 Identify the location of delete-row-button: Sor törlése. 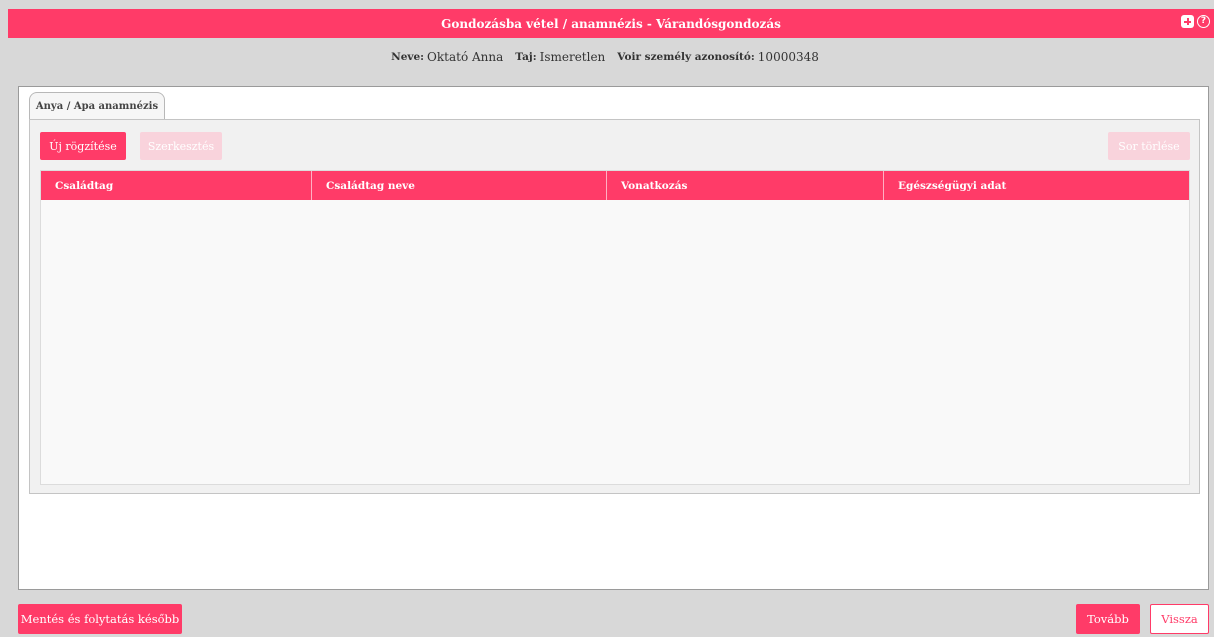
(1149, 146).